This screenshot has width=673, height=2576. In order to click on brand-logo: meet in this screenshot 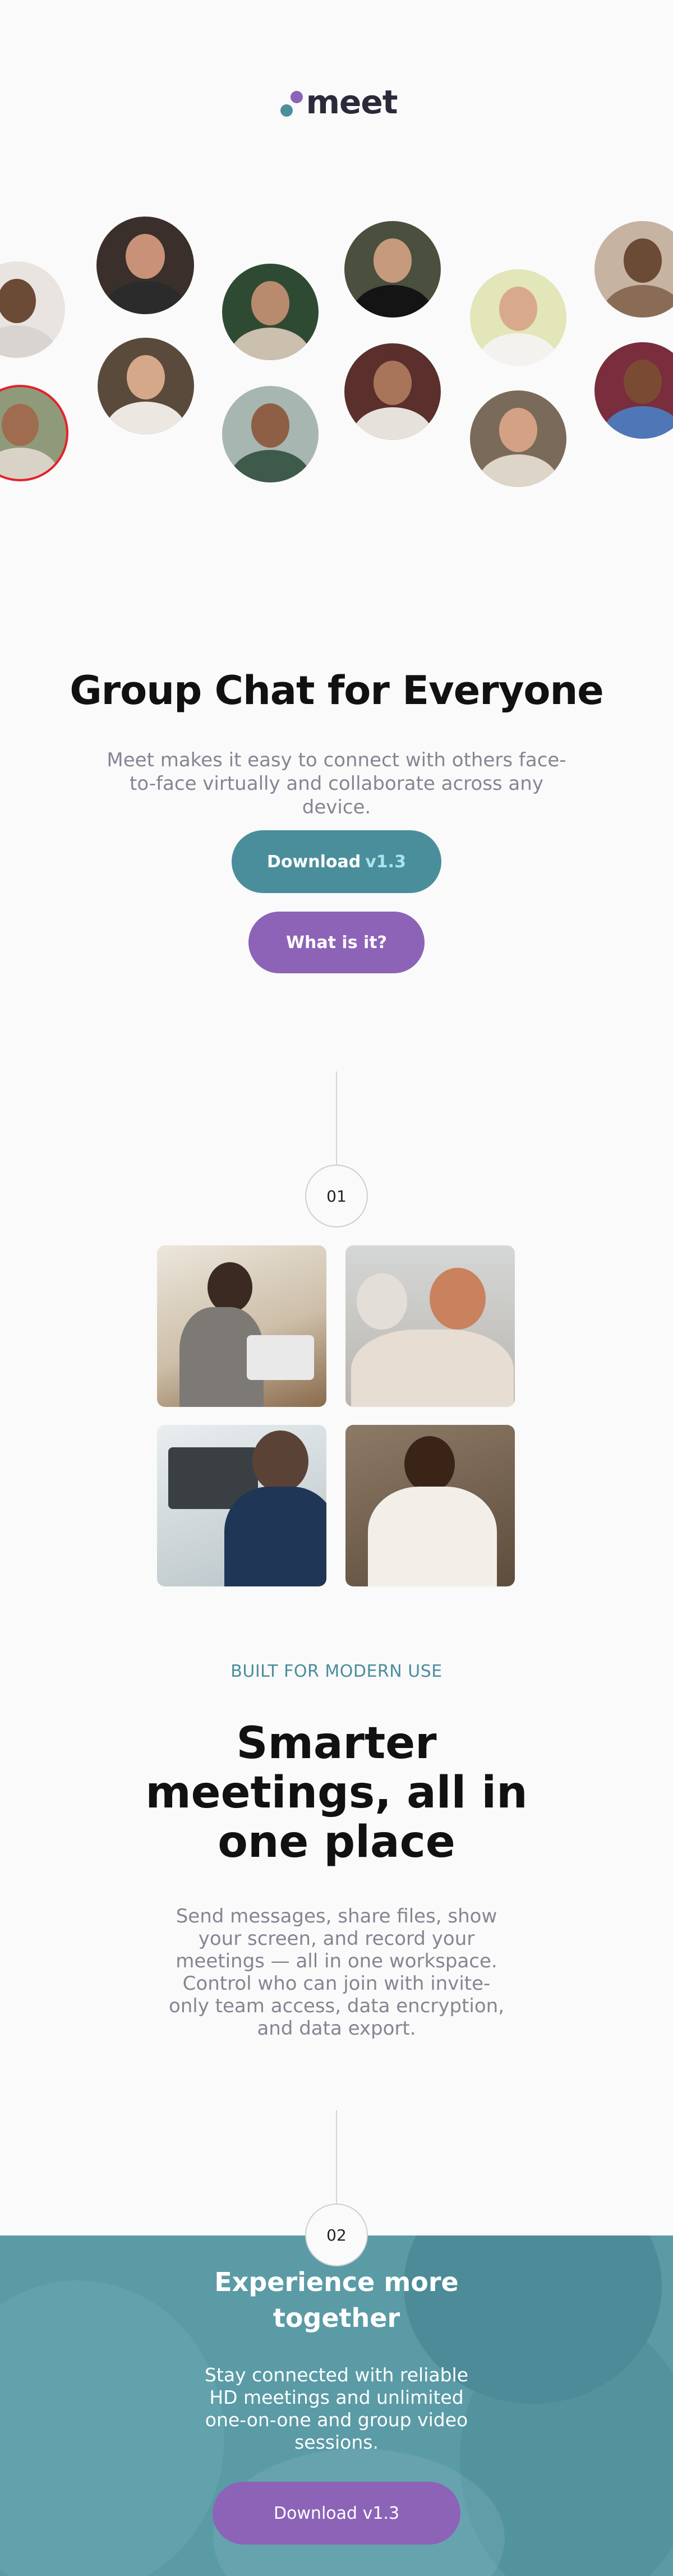, I will do `click(336, 102)`.